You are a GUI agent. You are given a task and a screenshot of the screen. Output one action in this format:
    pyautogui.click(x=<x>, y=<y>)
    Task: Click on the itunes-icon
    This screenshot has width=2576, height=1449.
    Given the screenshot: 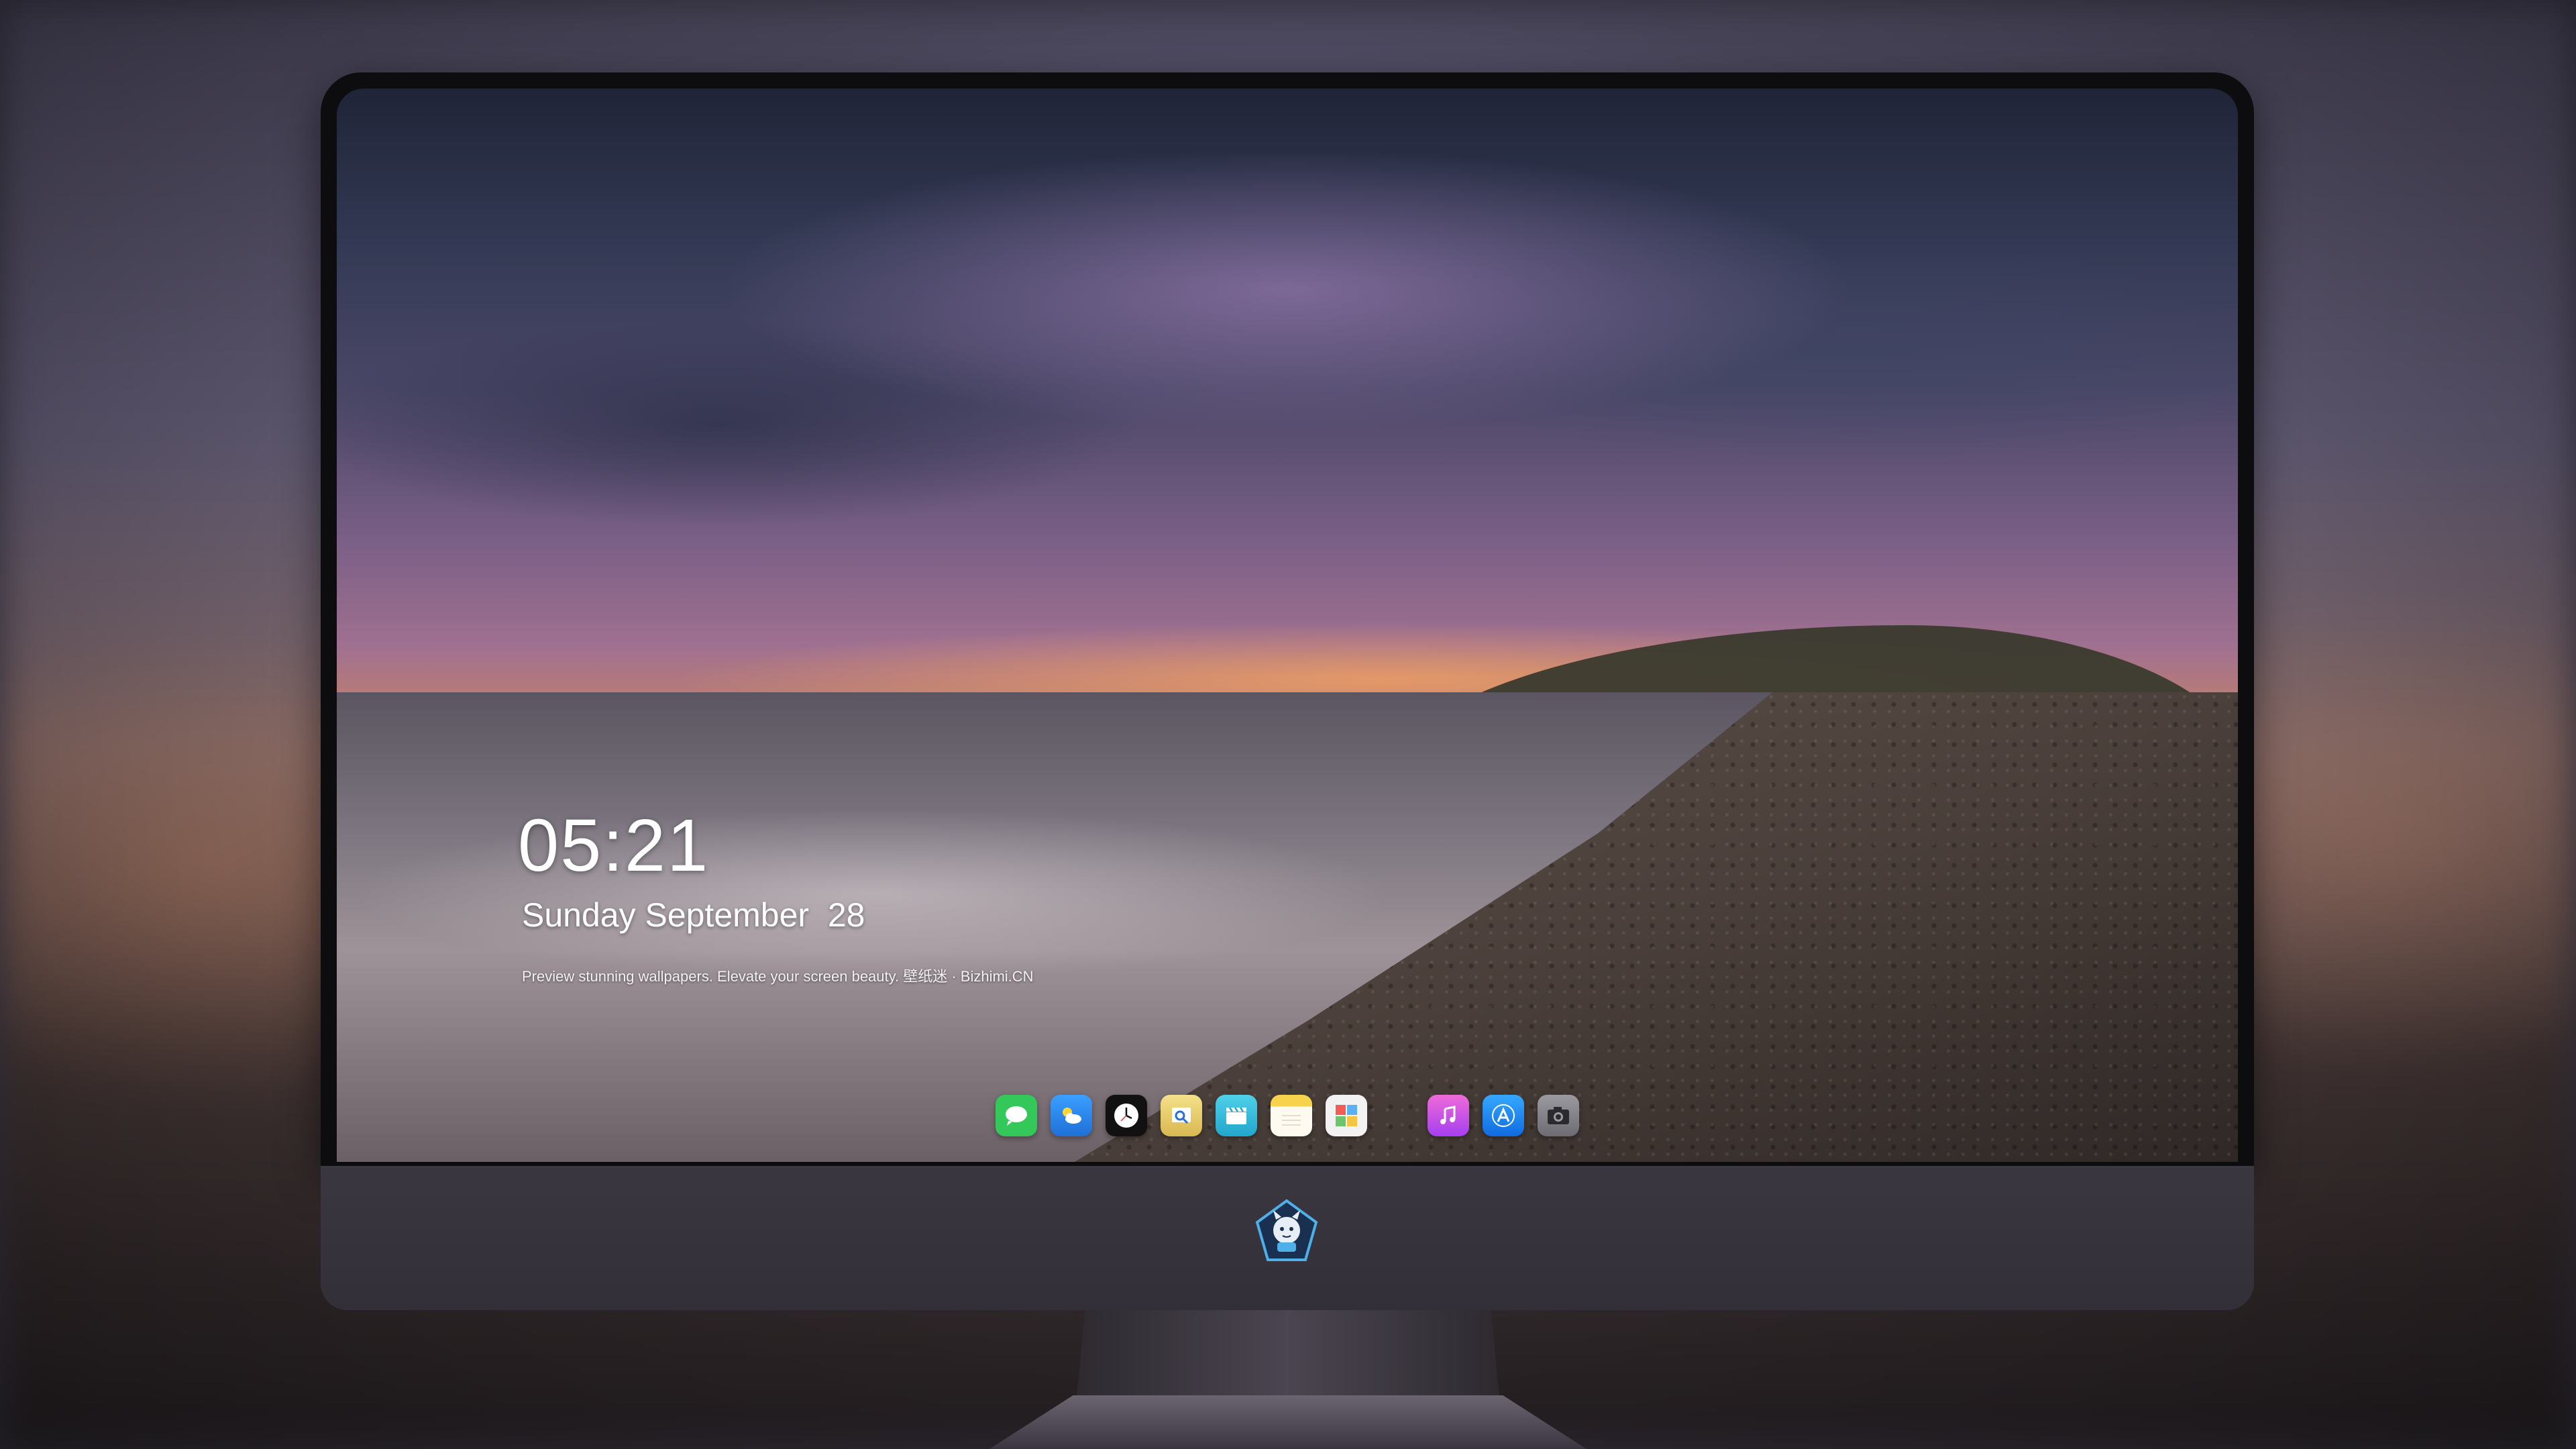 What is the action you would take?
    pyautogui.click(x=1448, y=1115)
    